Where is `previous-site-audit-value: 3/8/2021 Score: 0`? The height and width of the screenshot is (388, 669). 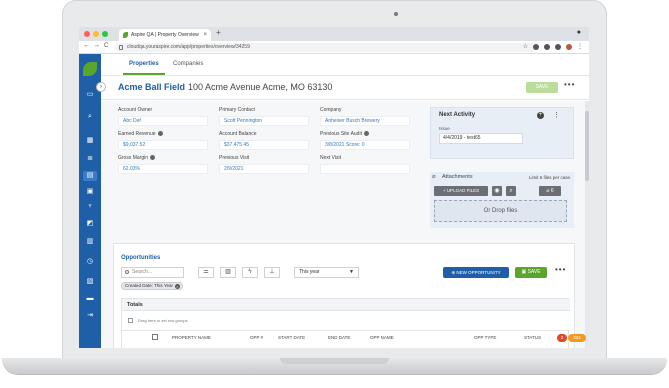
previous-site-audit-value: 3/8/2021 Score: 0 is located at coordinates (365, 145).